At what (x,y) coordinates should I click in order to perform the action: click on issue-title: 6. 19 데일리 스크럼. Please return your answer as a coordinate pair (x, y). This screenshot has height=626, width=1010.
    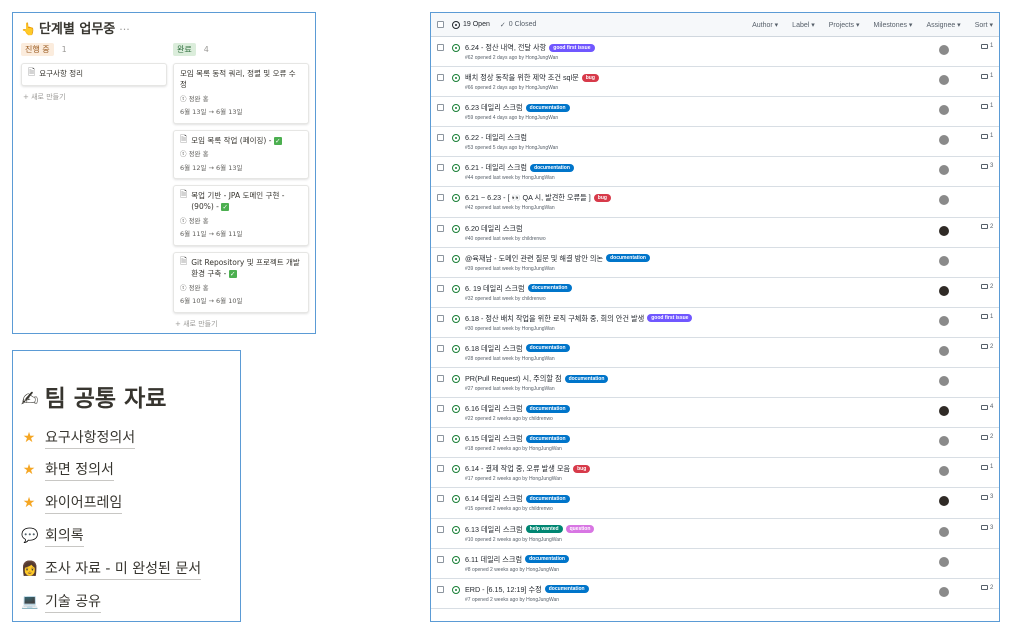
    Looking at the image, I should click on (495, 288).